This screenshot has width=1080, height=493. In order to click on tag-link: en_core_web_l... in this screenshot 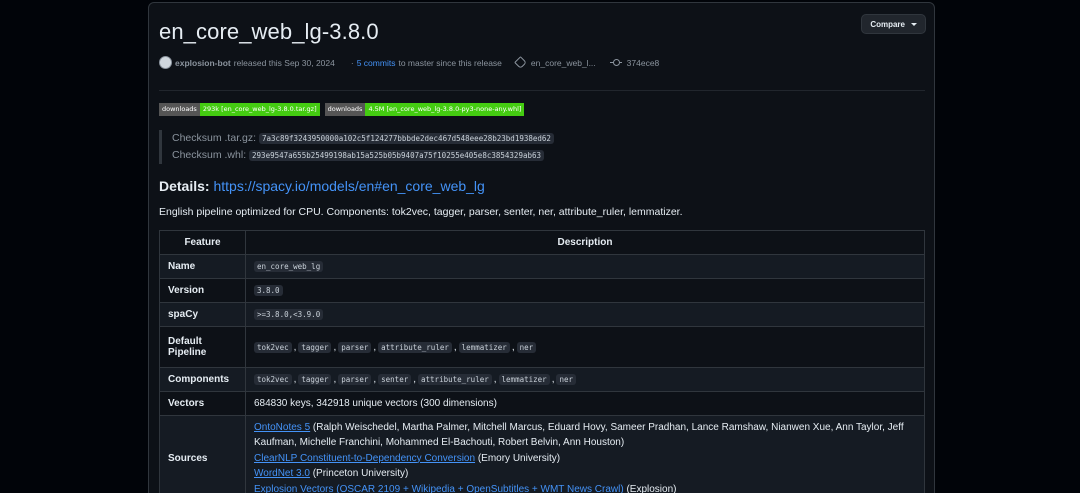, I will do `click(563, 63)`.